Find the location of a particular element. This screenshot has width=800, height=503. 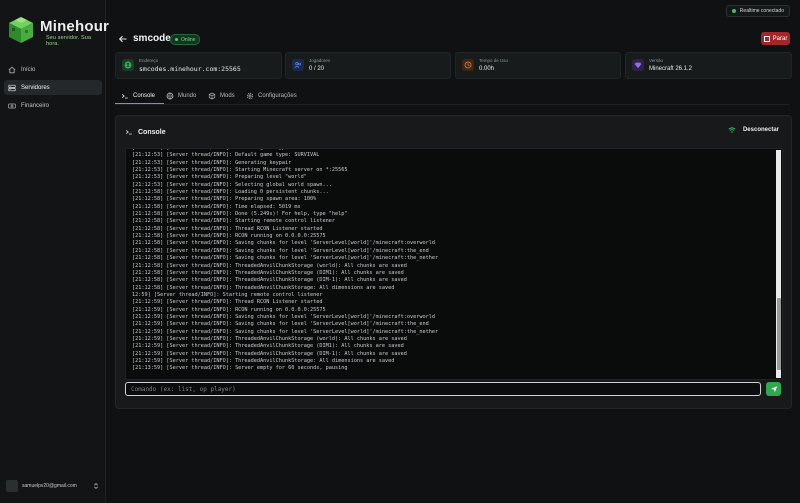

tab-label: Mundo is located at coordinates (187, 95).